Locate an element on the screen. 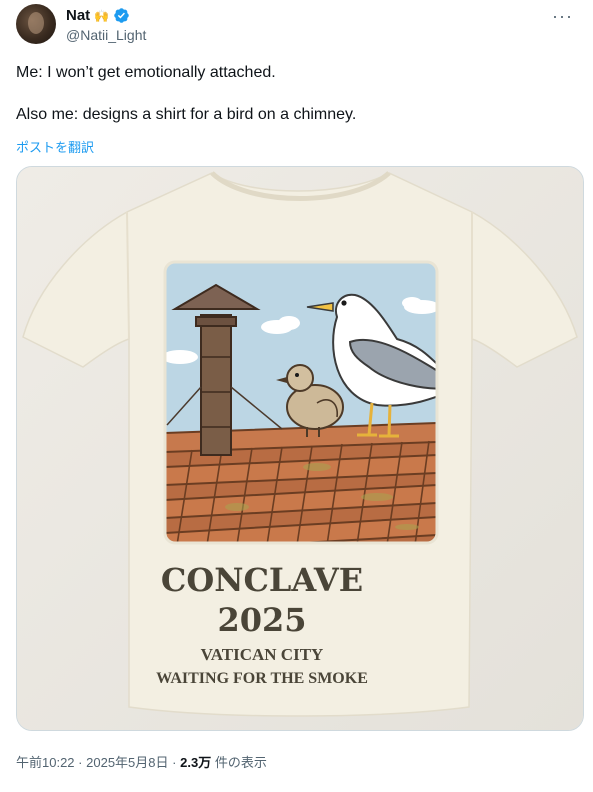 This screenshot has height=792, width=593. shirt-line-2: WAITING FOR THE SMOKE is located at coordinates (262, 678).